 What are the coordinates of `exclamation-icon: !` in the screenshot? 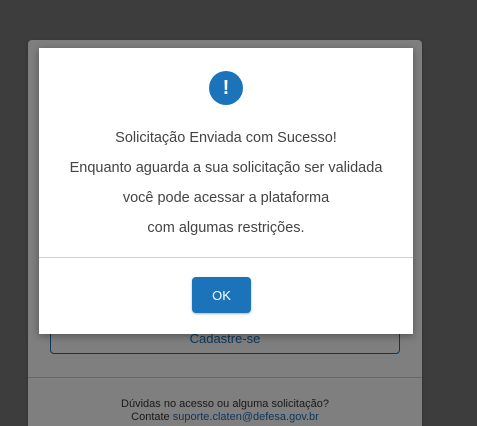 It's located at (226, 88).